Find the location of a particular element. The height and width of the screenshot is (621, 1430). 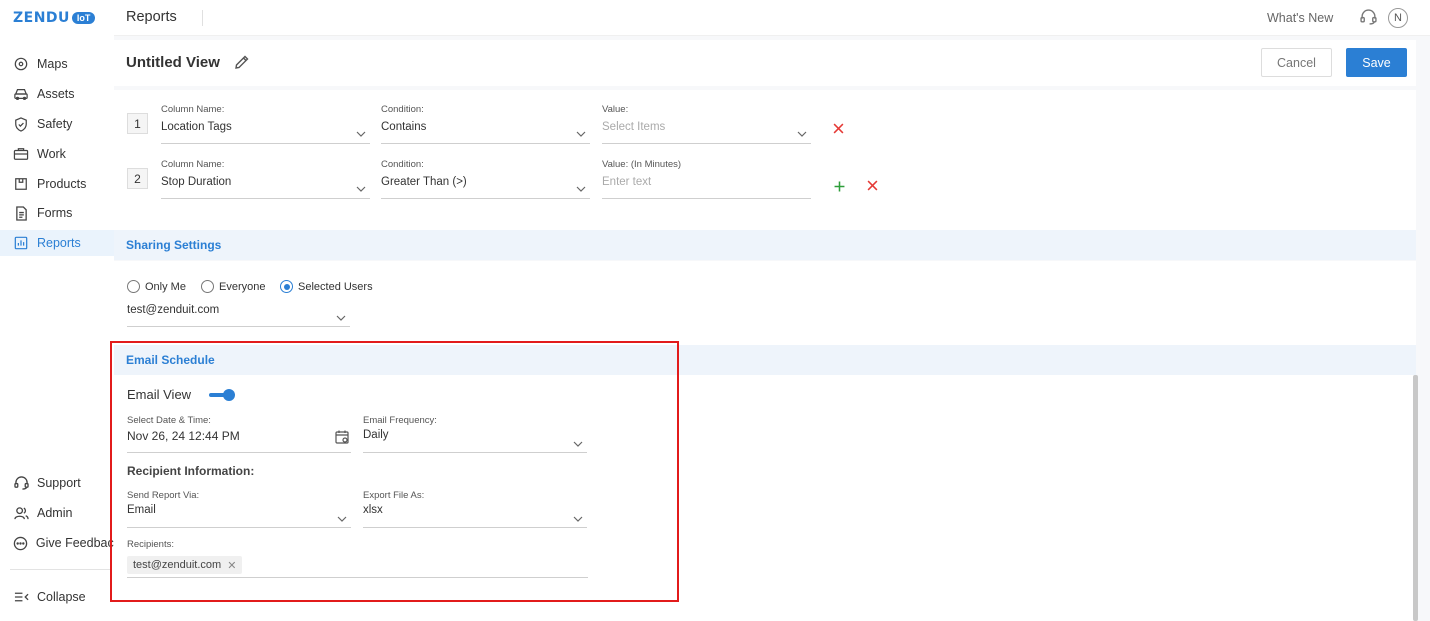

field-label: Email Frequency: is located at coordinates (400, 420).